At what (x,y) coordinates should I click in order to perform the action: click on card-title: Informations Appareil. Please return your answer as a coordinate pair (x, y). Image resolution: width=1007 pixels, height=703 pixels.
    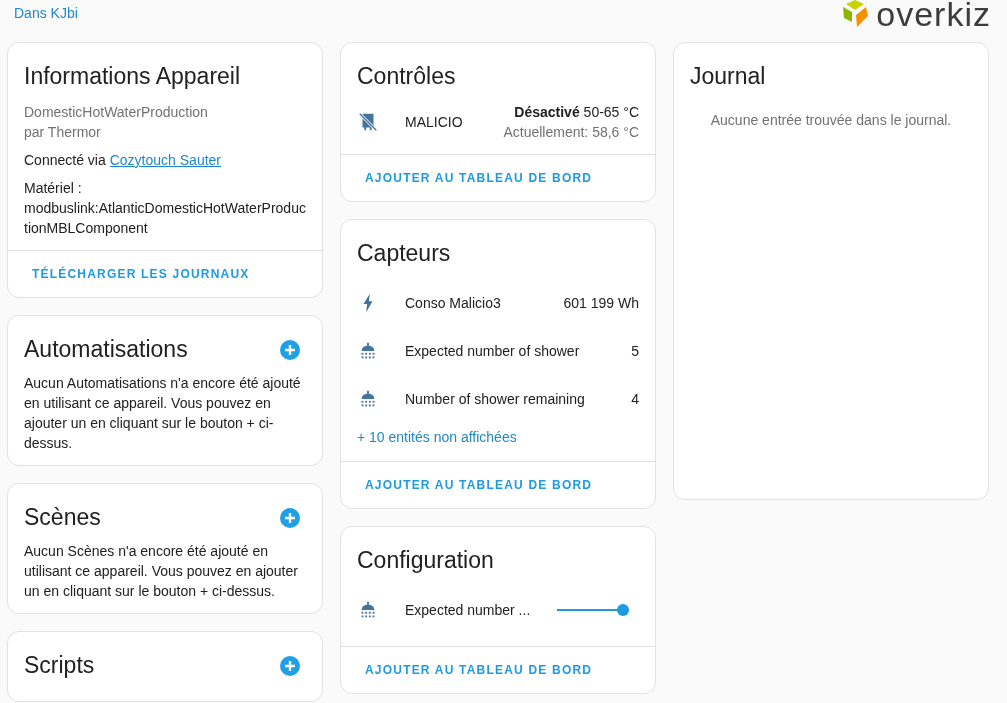
    Looking at the image, I should click on (133, 76).